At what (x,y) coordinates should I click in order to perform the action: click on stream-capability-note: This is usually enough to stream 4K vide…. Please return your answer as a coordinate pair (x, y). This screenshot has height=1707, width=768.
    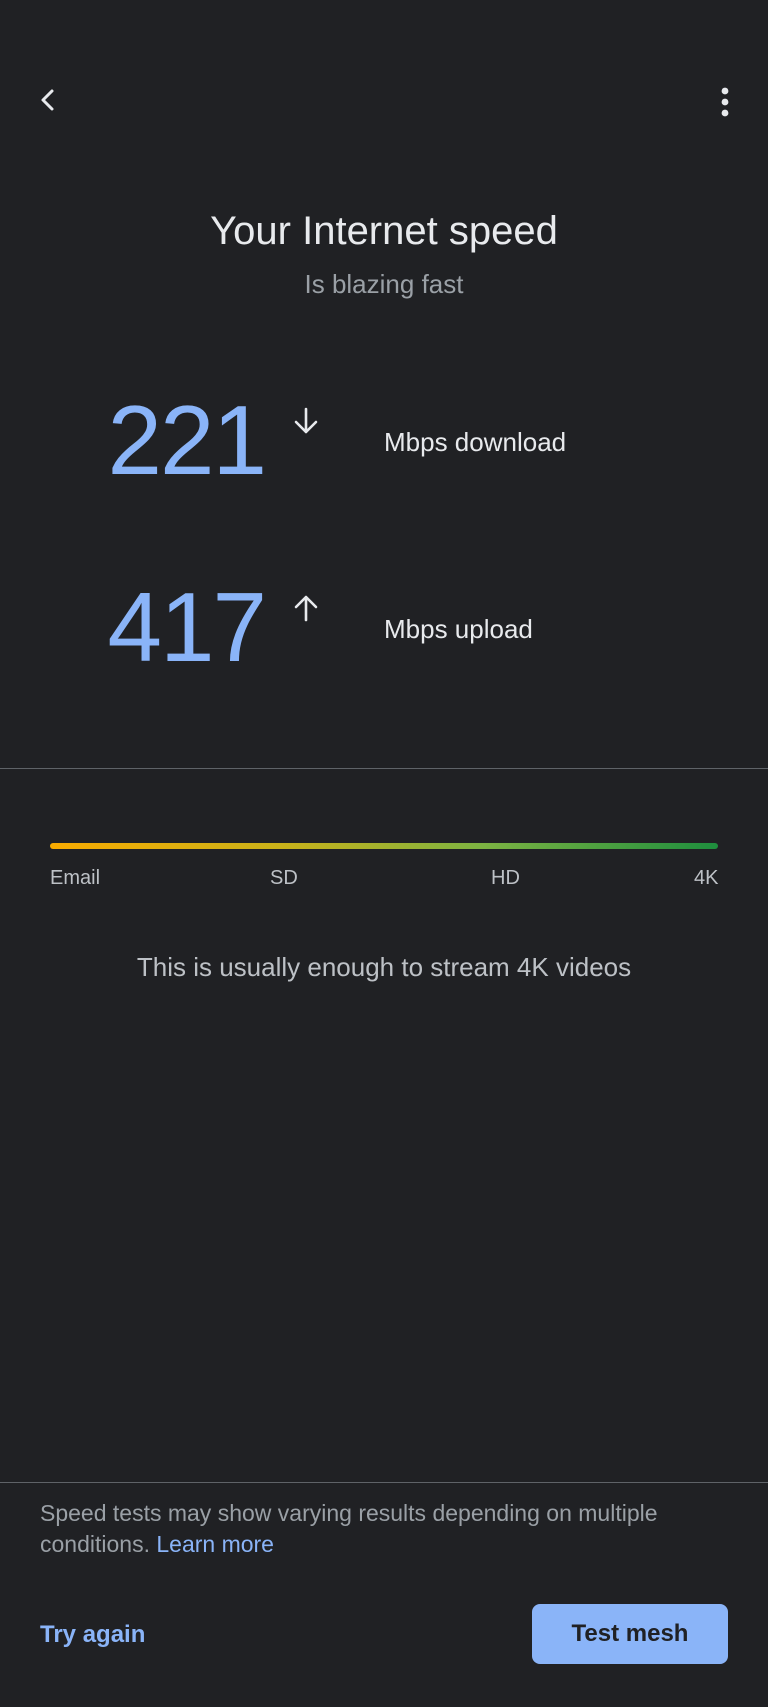
    Looking at the image, I should click on (384, 967).